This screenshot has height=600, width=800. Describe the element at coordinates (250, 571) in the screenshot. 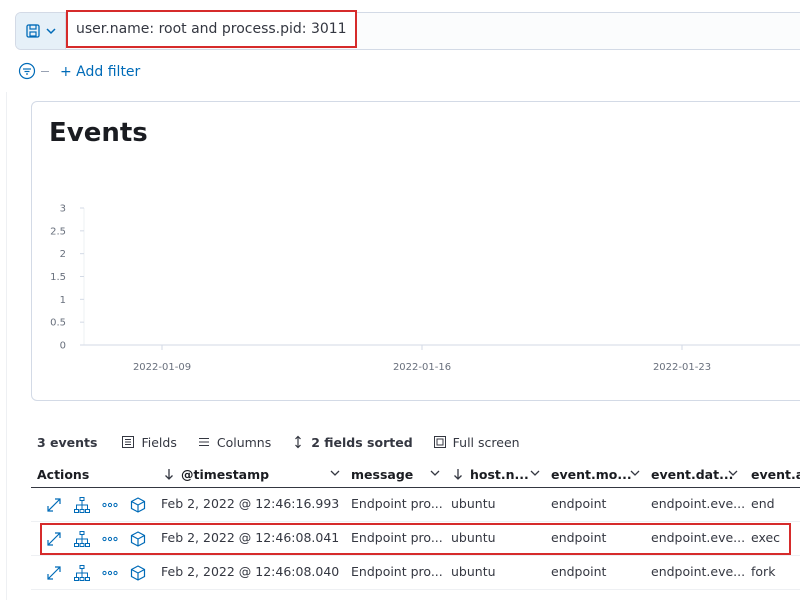

I see `cell-timestamp: Feb 2, 2022 @ 12:46:08.040` at that location.